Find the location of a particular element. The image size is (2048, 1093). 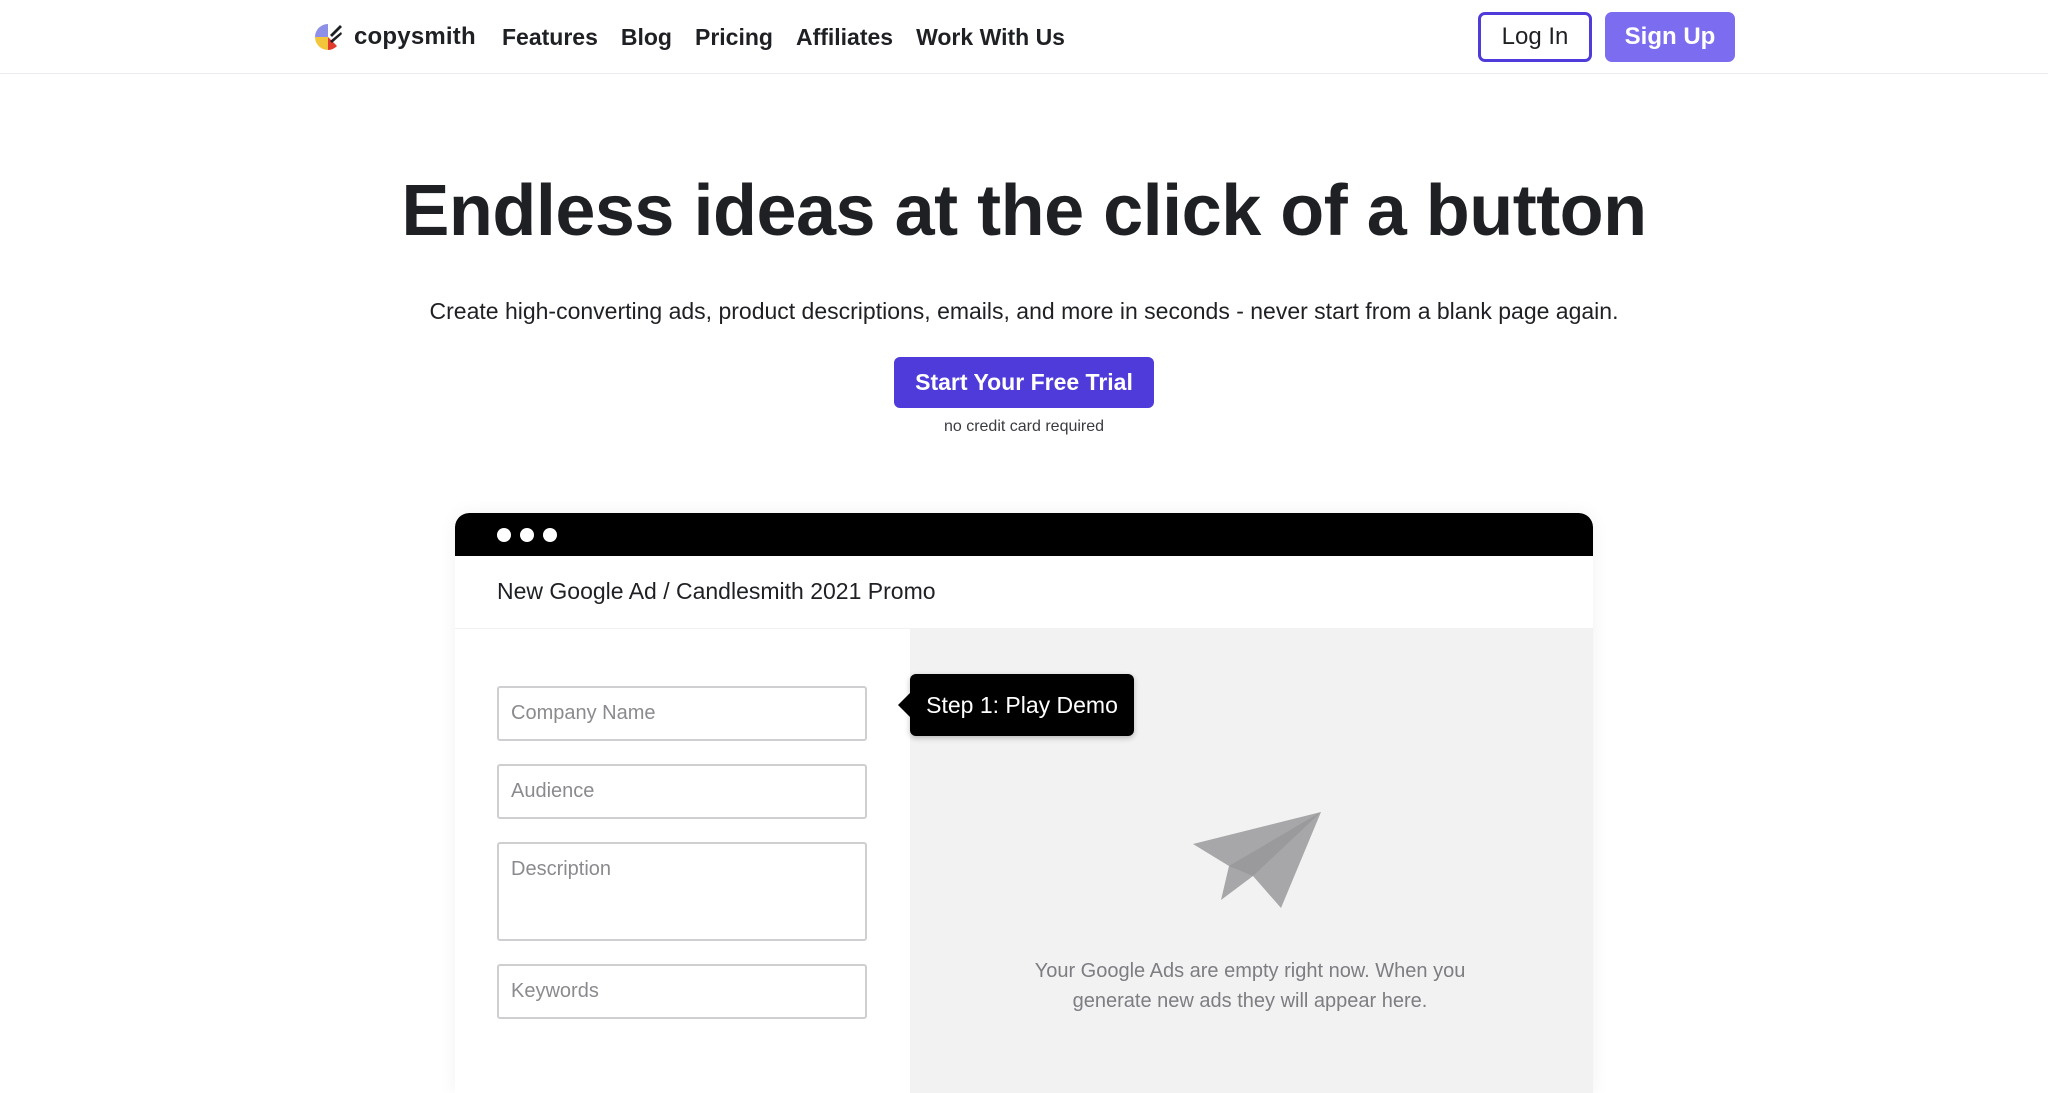

login-button: Log In is located at coordinates (1535, 37).